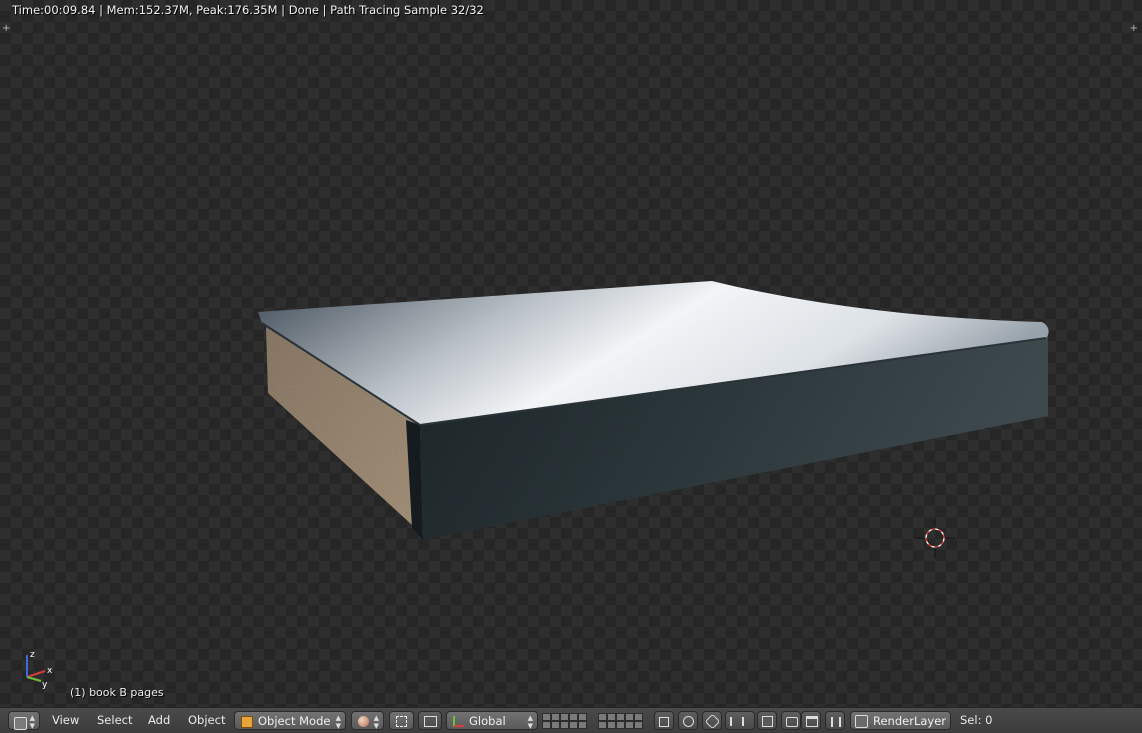  I want to click on transform-orientation-dropdown: Global ▲ ▼, so click(492, 720).